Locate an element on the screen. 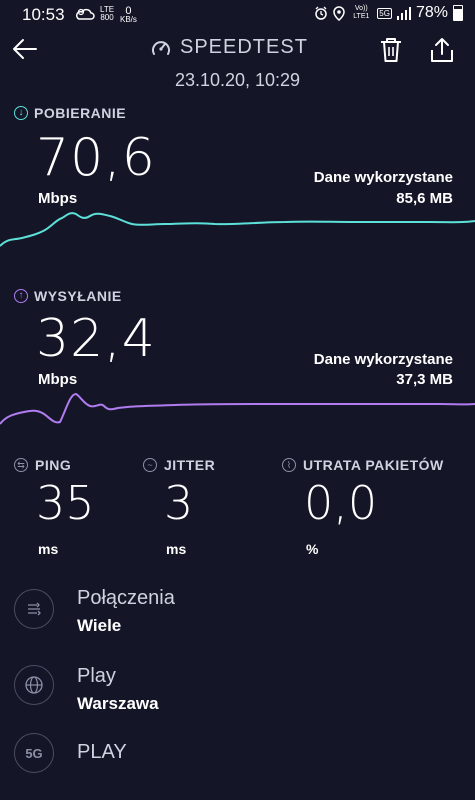 The height and width of the screenshot is (800, 475). status-time: 10:53 is located at coordinates (43, 14).